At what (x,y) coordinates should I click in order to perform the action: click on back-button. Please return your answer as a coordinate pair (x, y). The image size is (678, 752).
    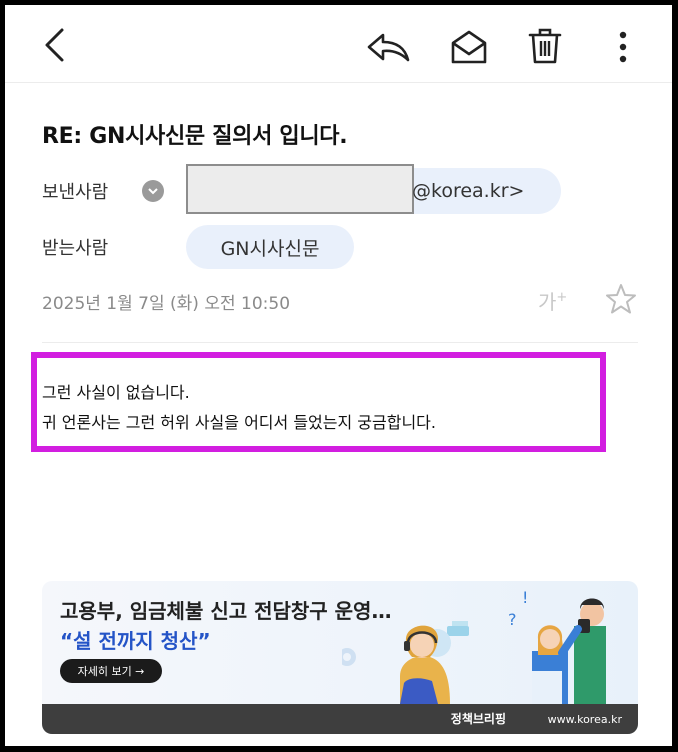
    Looking at the image, I should click on (55, 45).